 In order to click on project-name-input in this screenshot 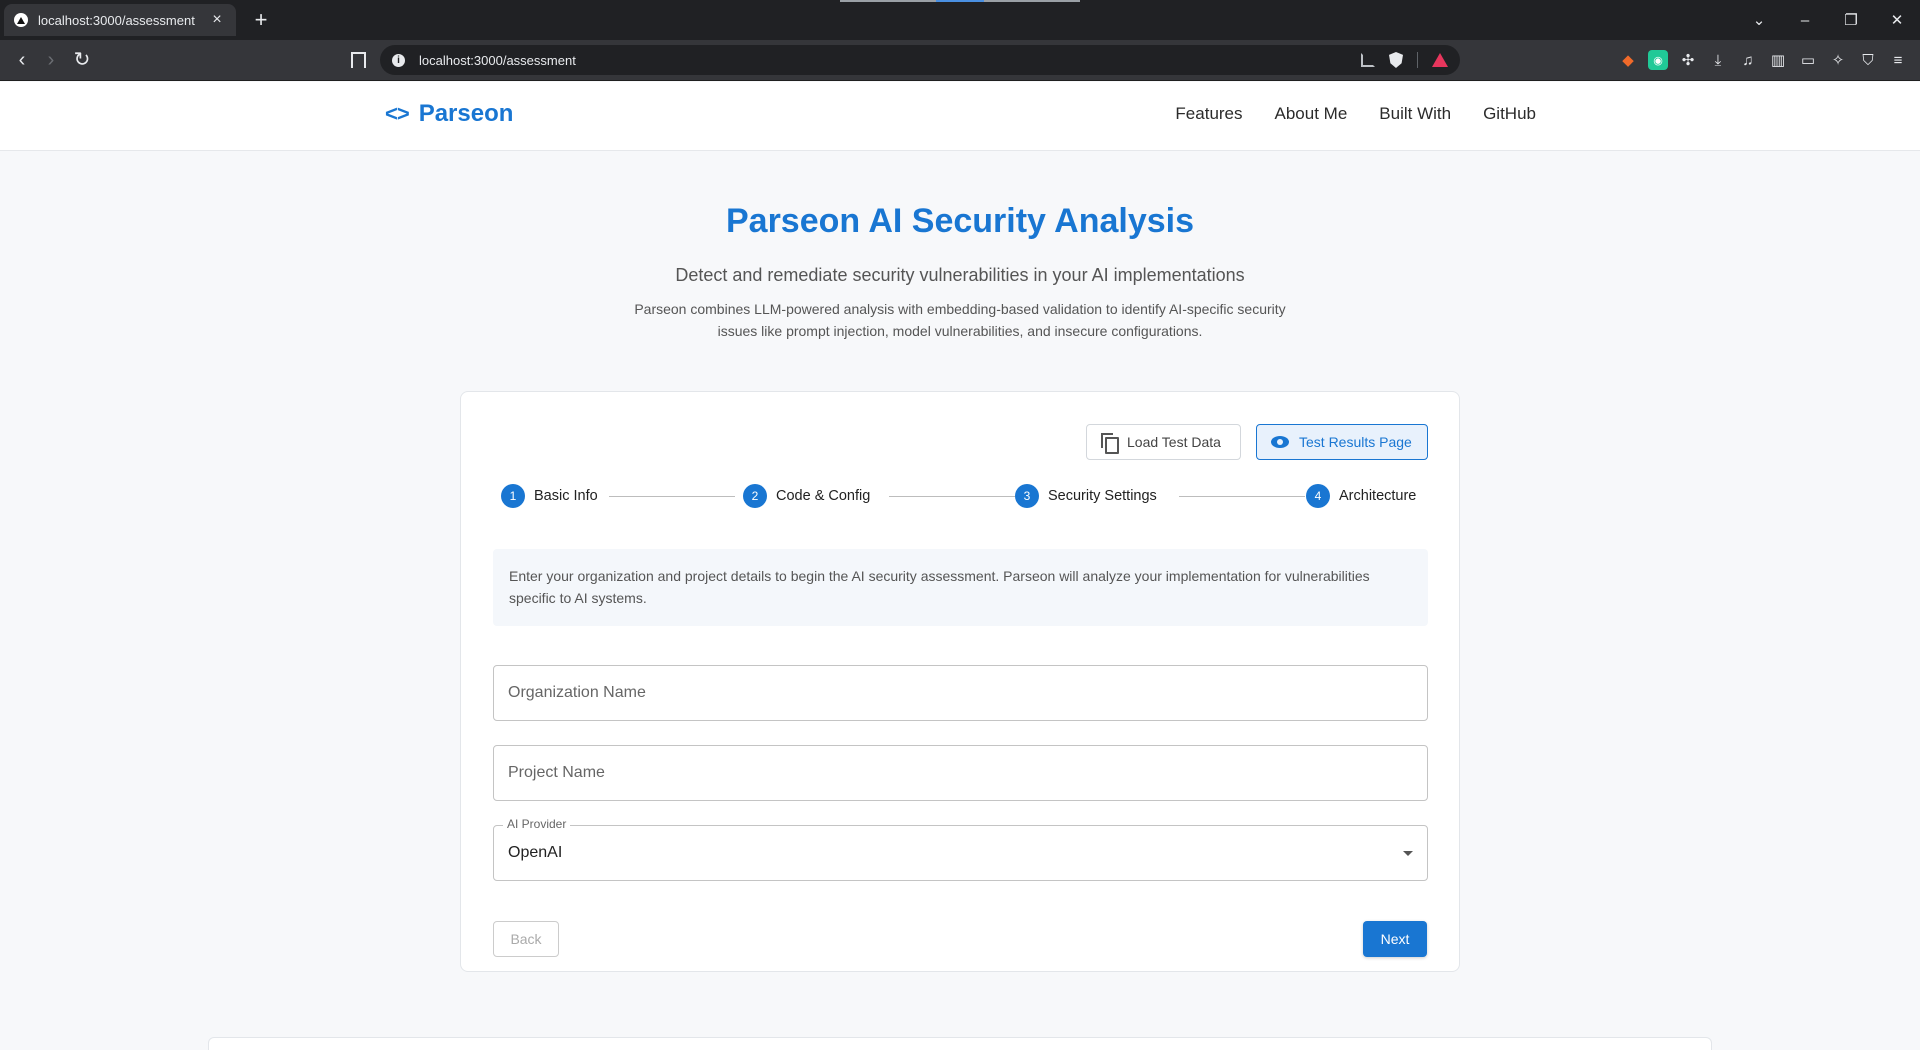, I will do `click(960, 773)`.